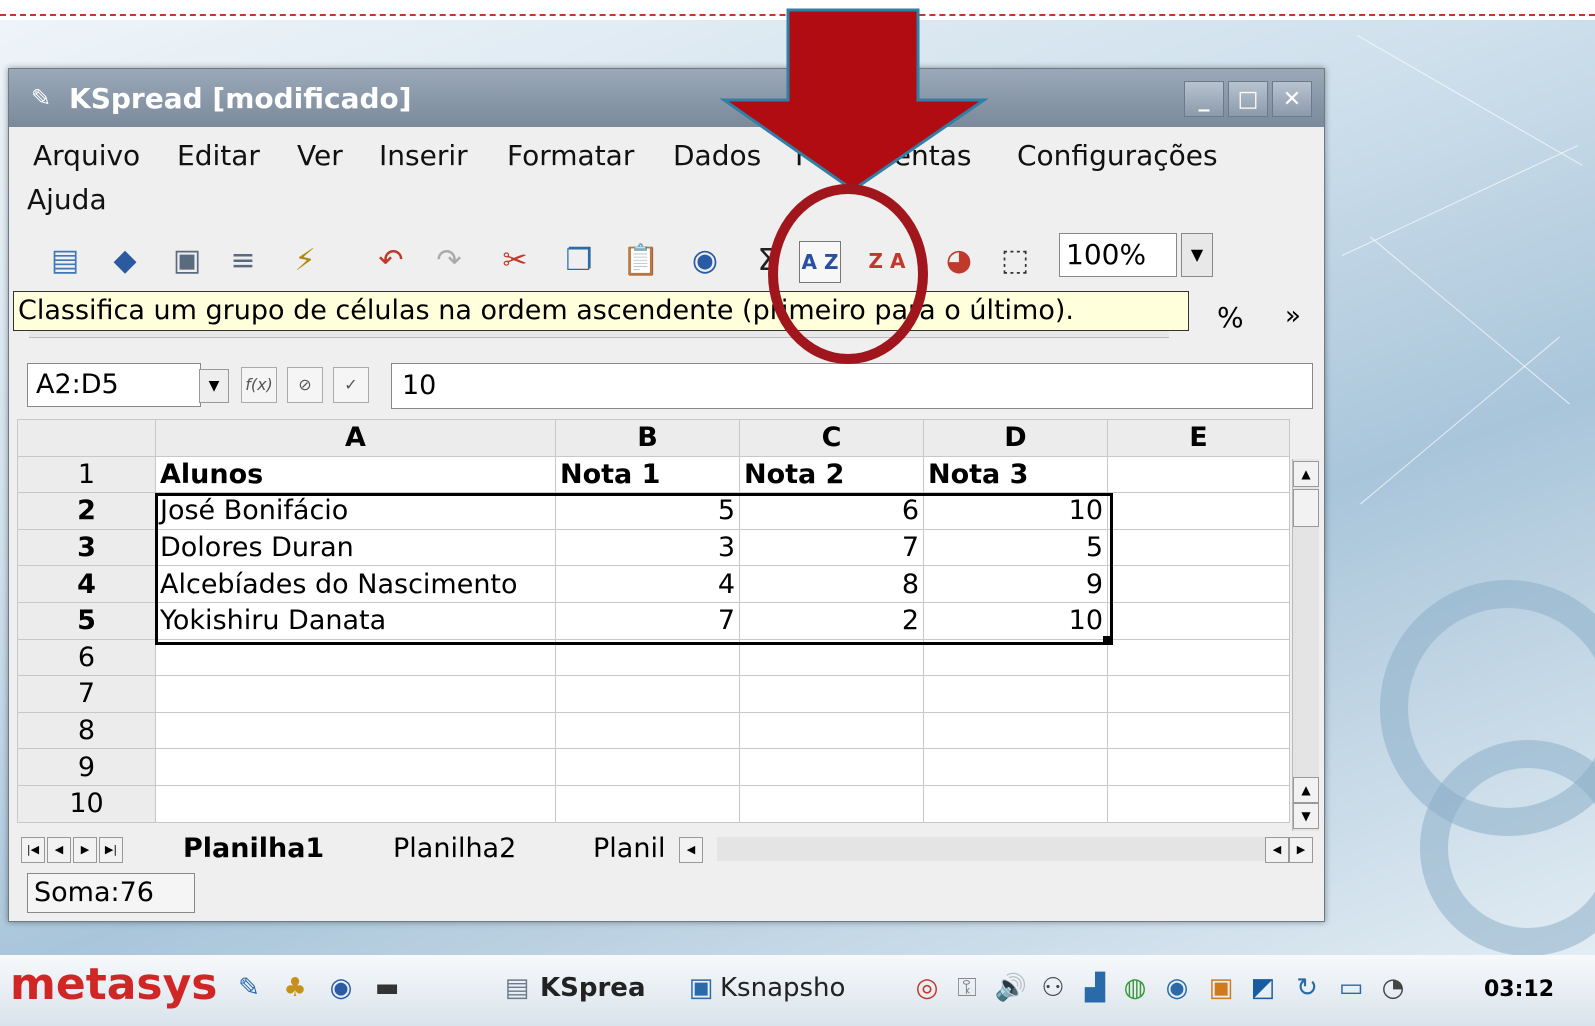 The image size is (1595, 1026). What do you see at coordinates (1011, 988) in the screenshot?
I see `volume-icon: 🔊` at bounding box center [1011, 988].